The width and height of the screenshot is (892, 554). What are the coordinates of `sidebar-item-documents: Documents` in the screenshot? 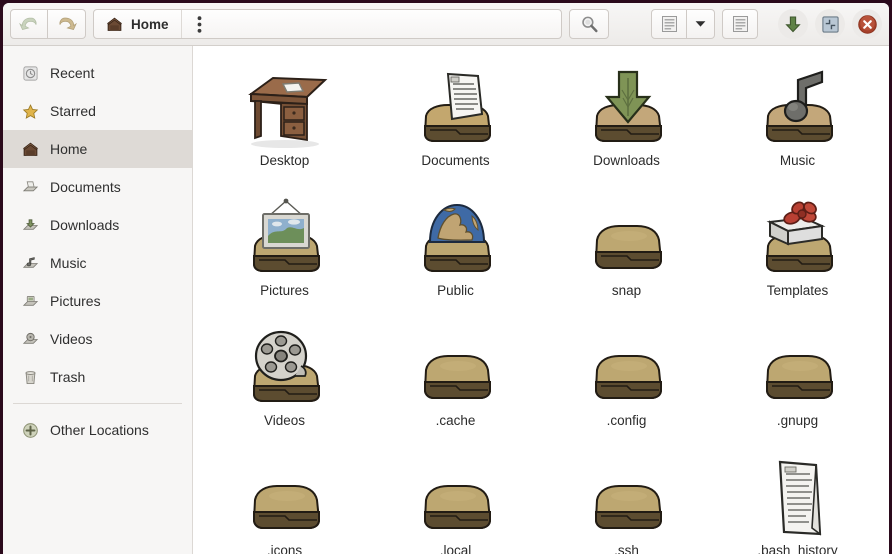 It's located at (97, 187).